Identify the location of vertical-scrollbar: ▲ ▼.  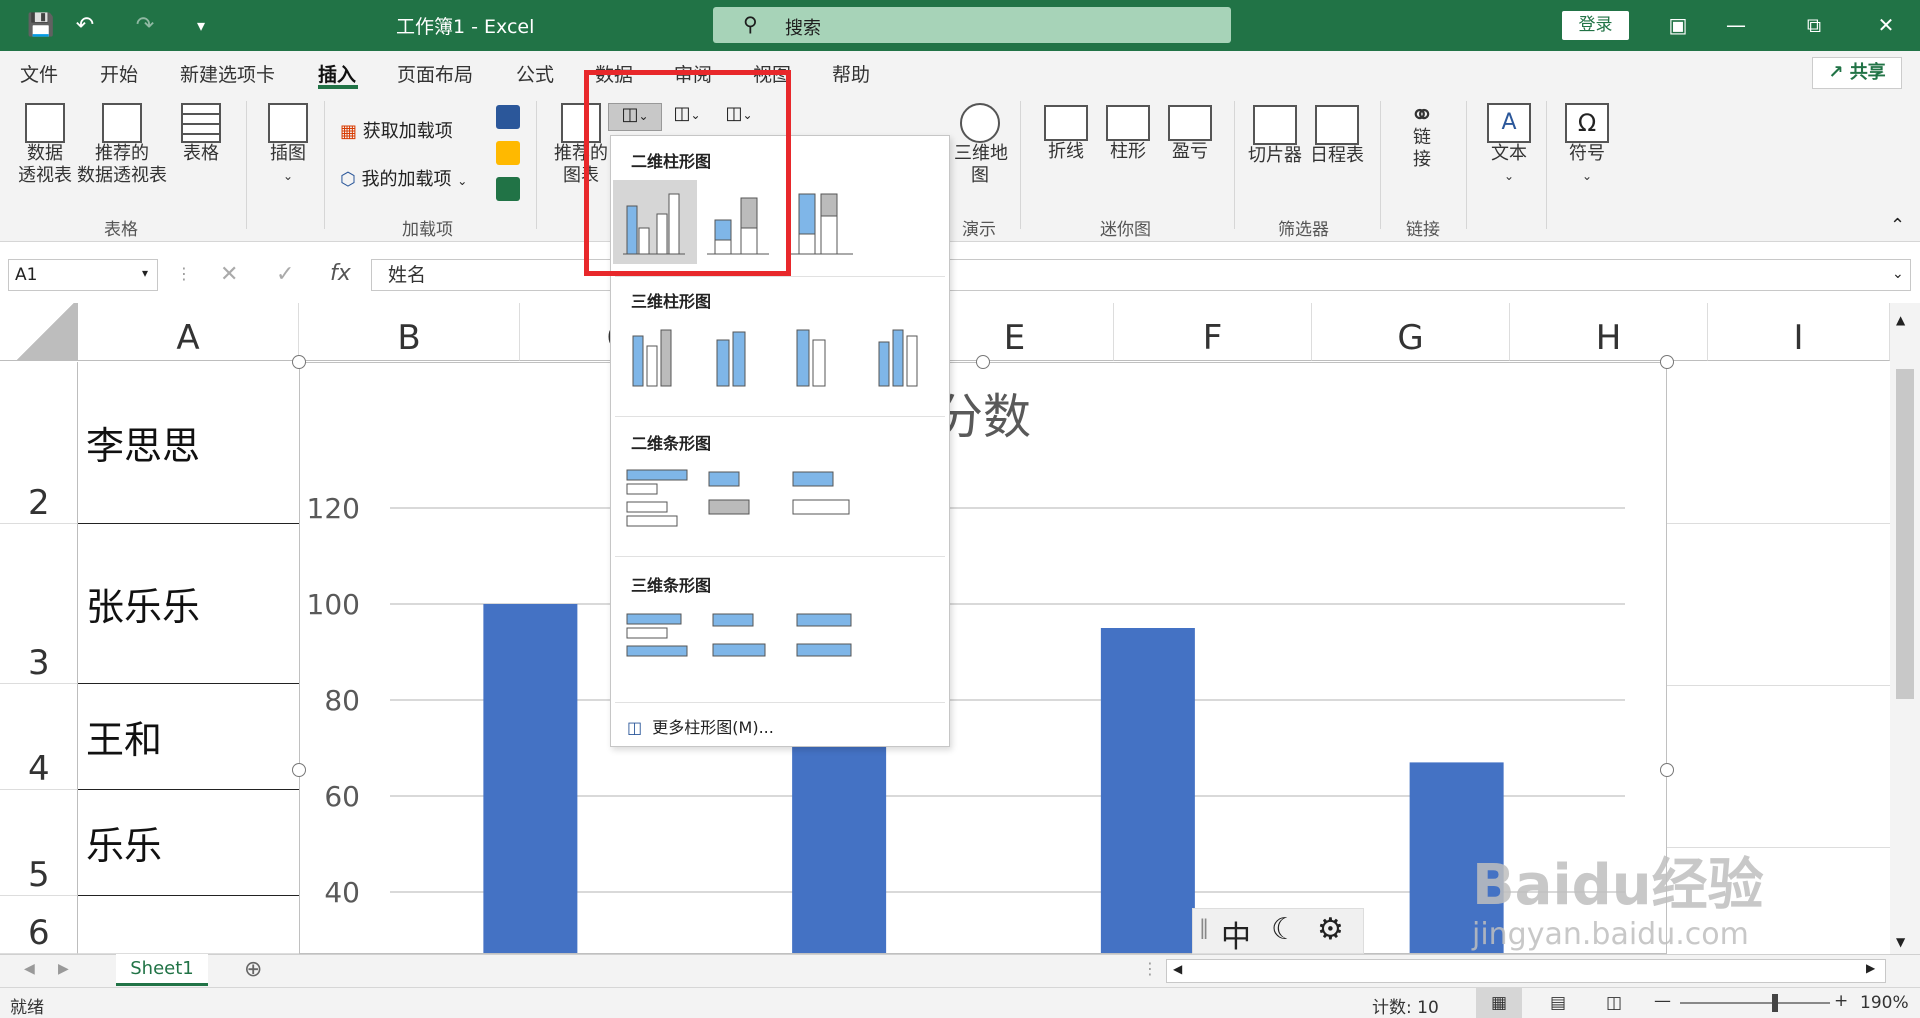
(1905, 628).